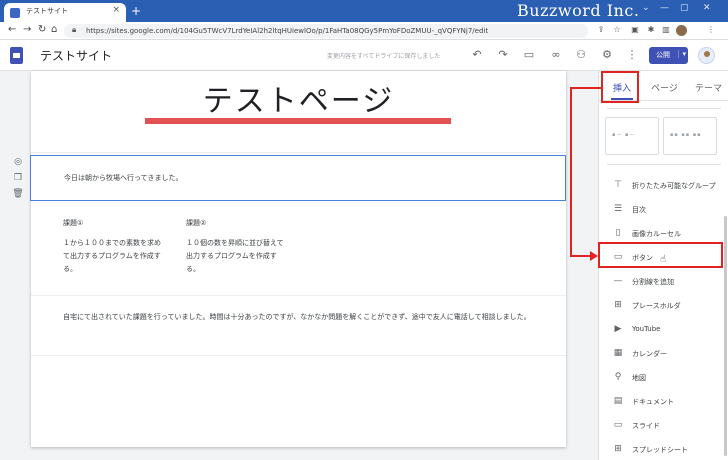 The width and height of the screenshot is (728, 460). I want to click on insert-item: ⊤ 折りたたみ可能なグループ, so click(662, 186).